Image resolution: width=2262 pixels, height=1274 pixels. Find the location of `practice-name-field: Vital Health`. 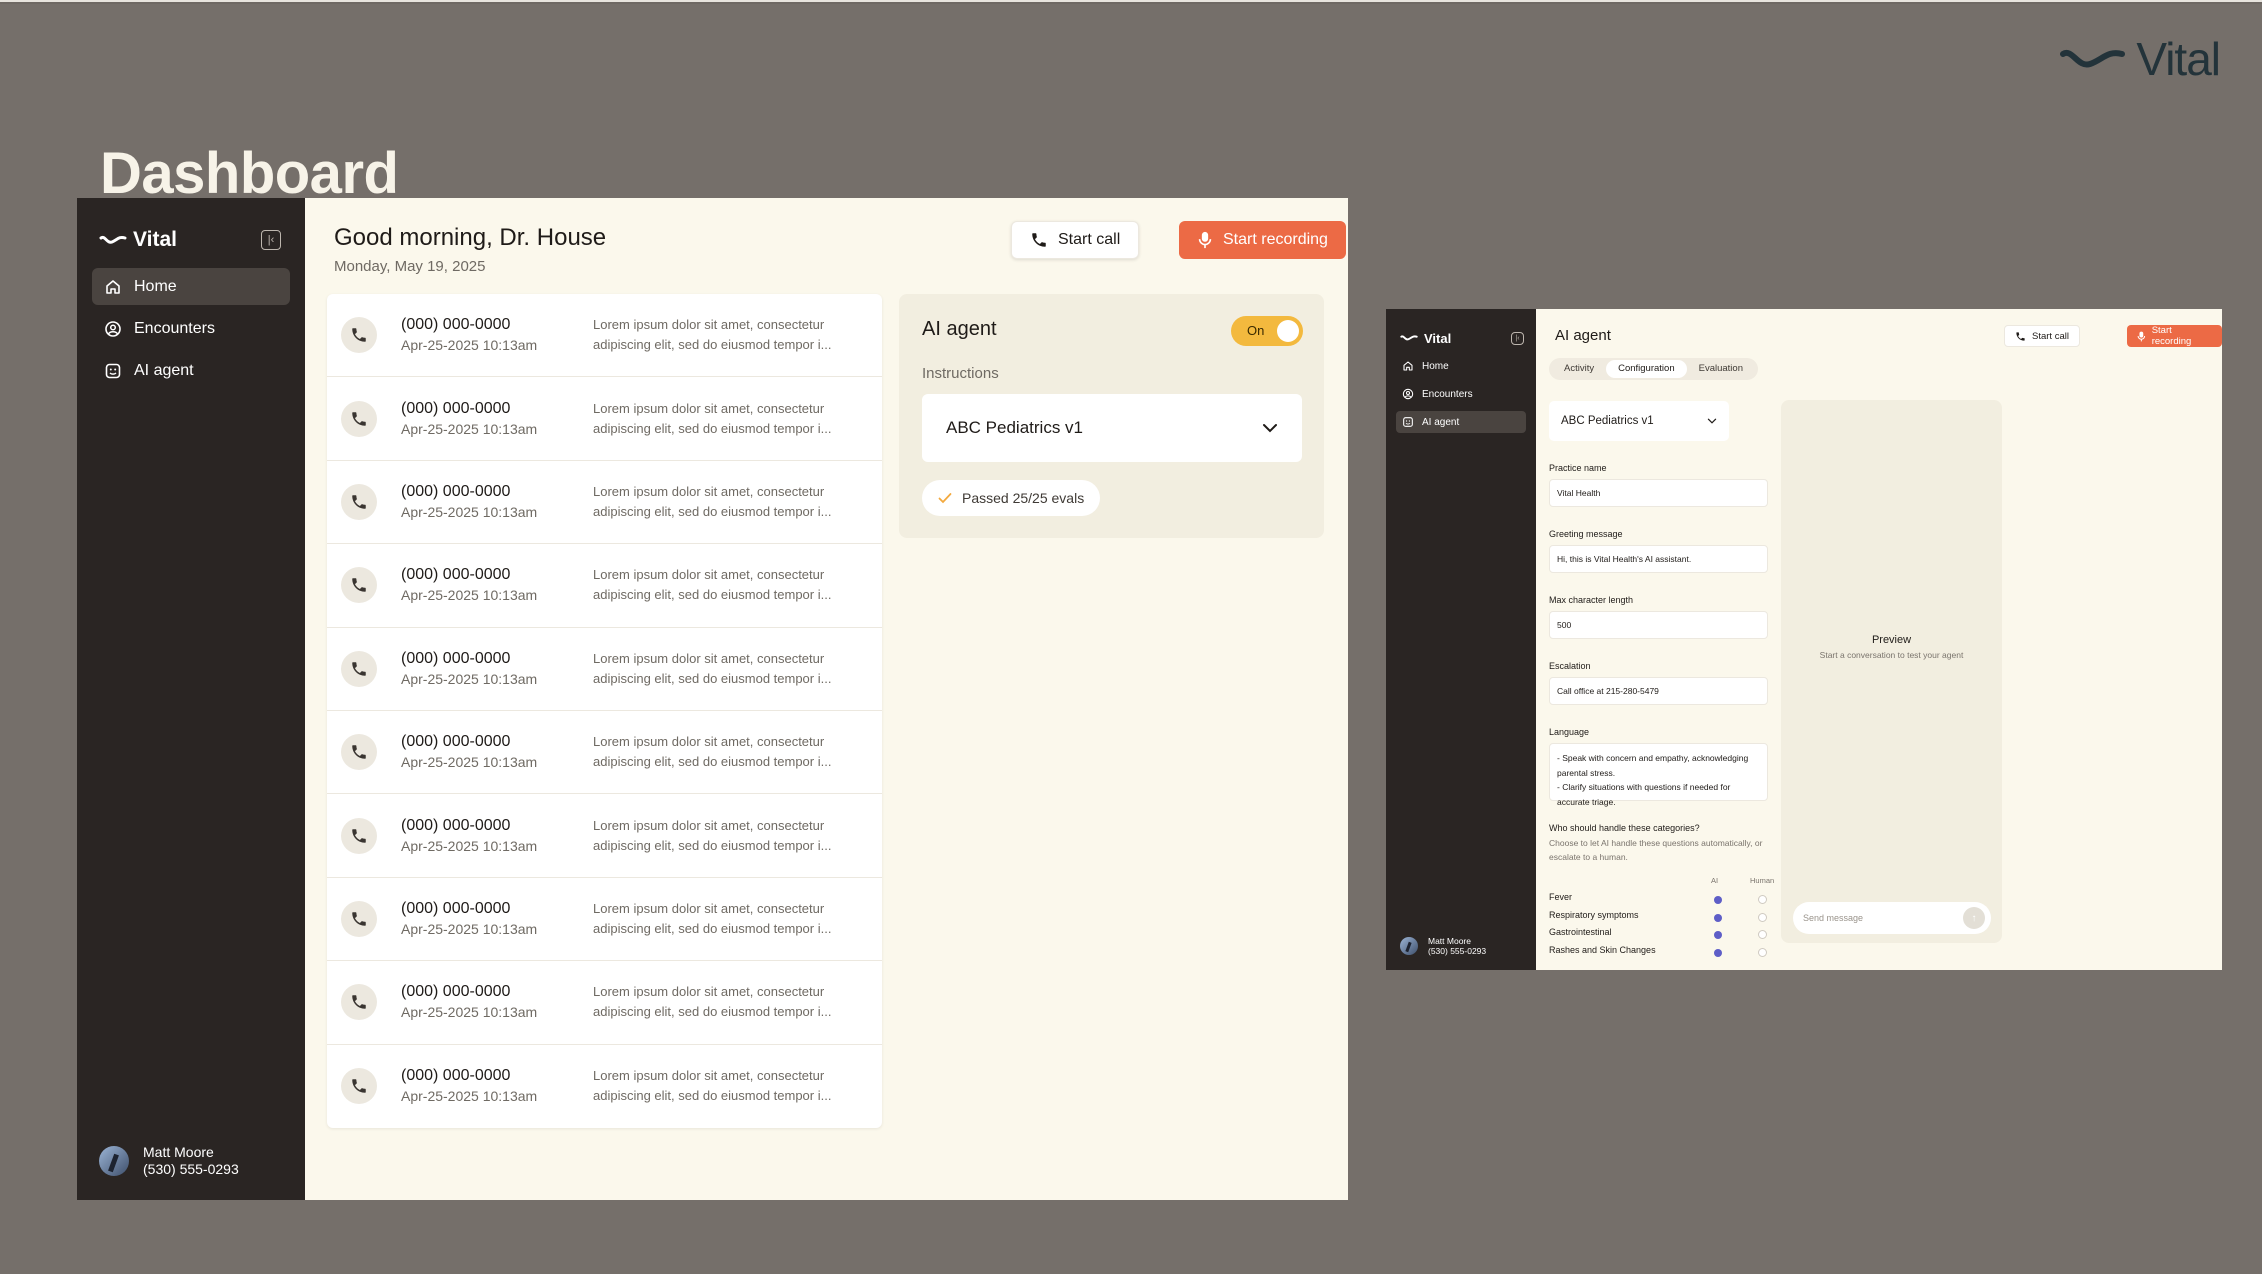

practice-name-field: Vital Health is located at coordinates (1658, 493).